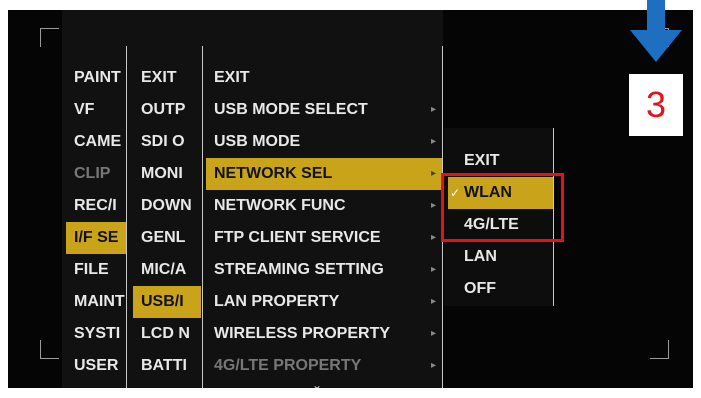 This screenshot has width=701, height=398. Describe the element at coordinates (167, 174) in the screenshot. I see `submenu-item-monitor: MONI` at that location.